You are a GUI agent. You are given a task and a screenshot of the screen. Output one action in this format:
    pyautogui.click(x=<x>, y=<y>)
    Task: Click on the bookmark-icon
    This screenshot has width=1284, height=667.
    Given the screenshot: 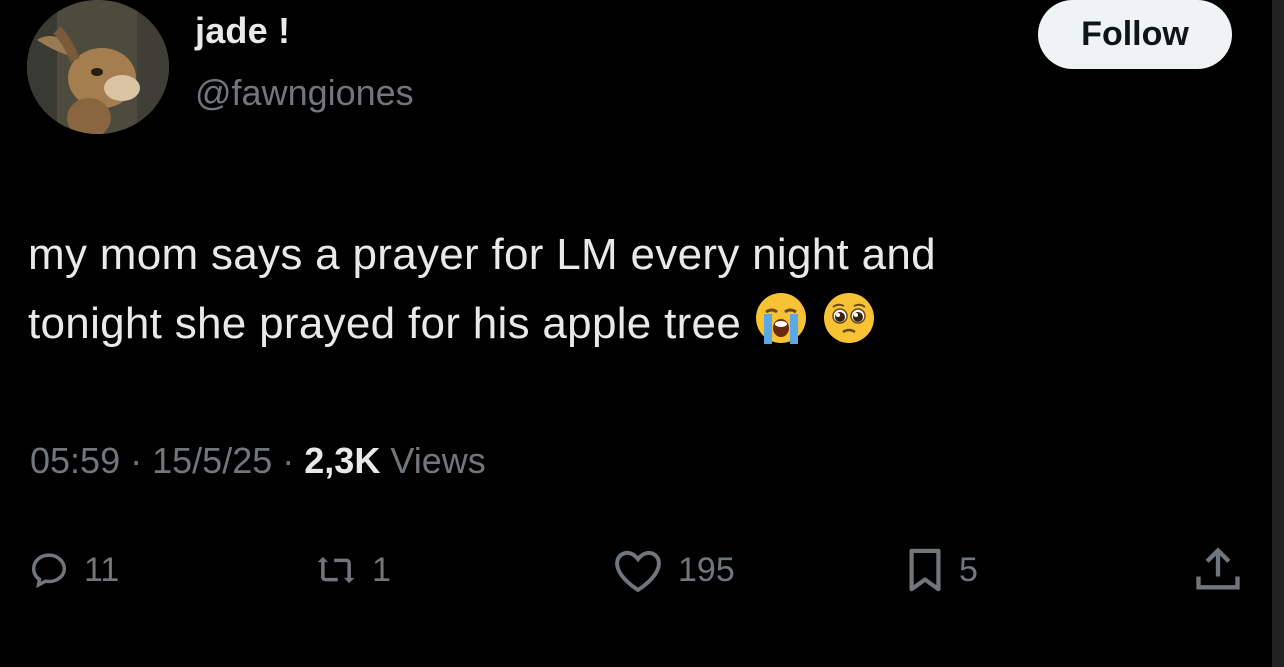 What is the action you would take?
    pyautogui.click(x=925, y=570)
    